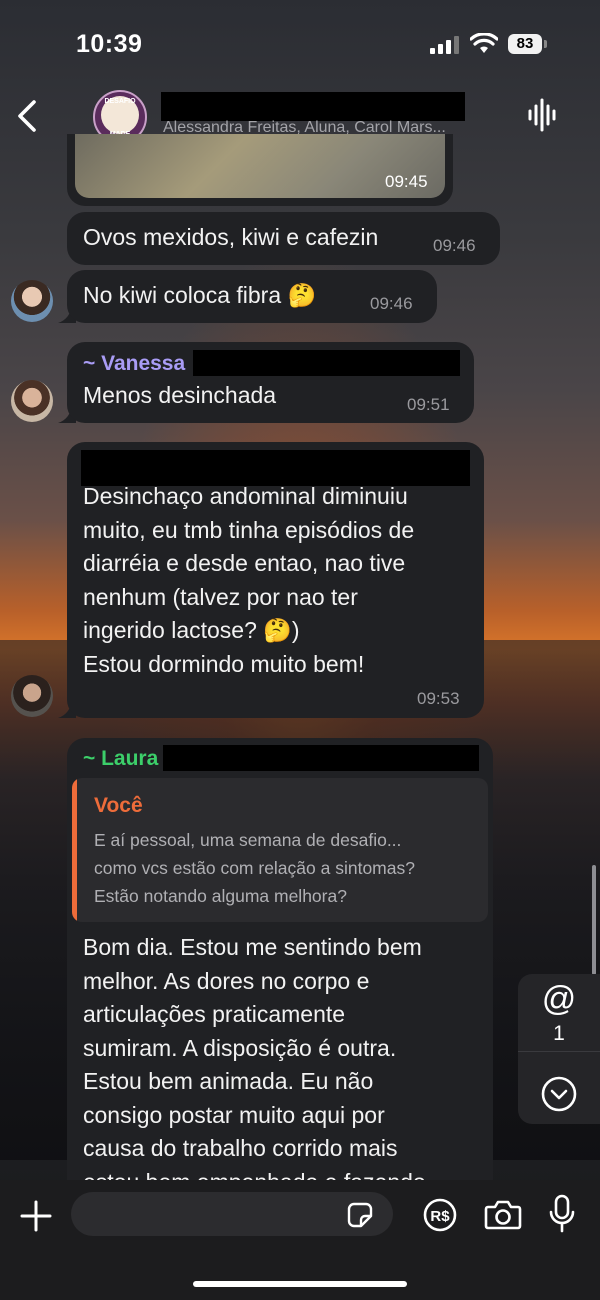 The width and height of the screenshot is (600, 1300). I want to click on clock: 10:39, so click(109, 44).